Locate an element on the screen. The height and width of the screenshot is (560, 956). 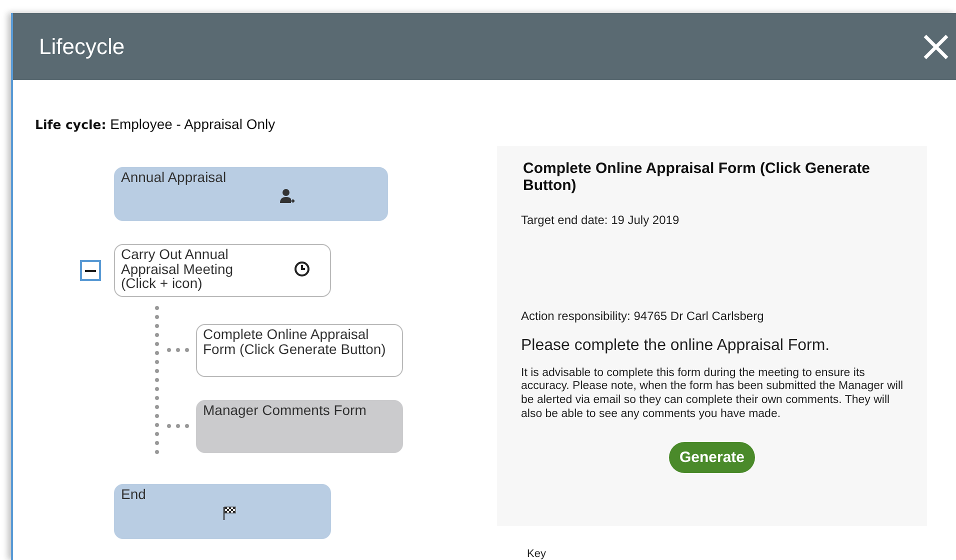
window-title: Lifecycle is located at coordinates (82, 47).